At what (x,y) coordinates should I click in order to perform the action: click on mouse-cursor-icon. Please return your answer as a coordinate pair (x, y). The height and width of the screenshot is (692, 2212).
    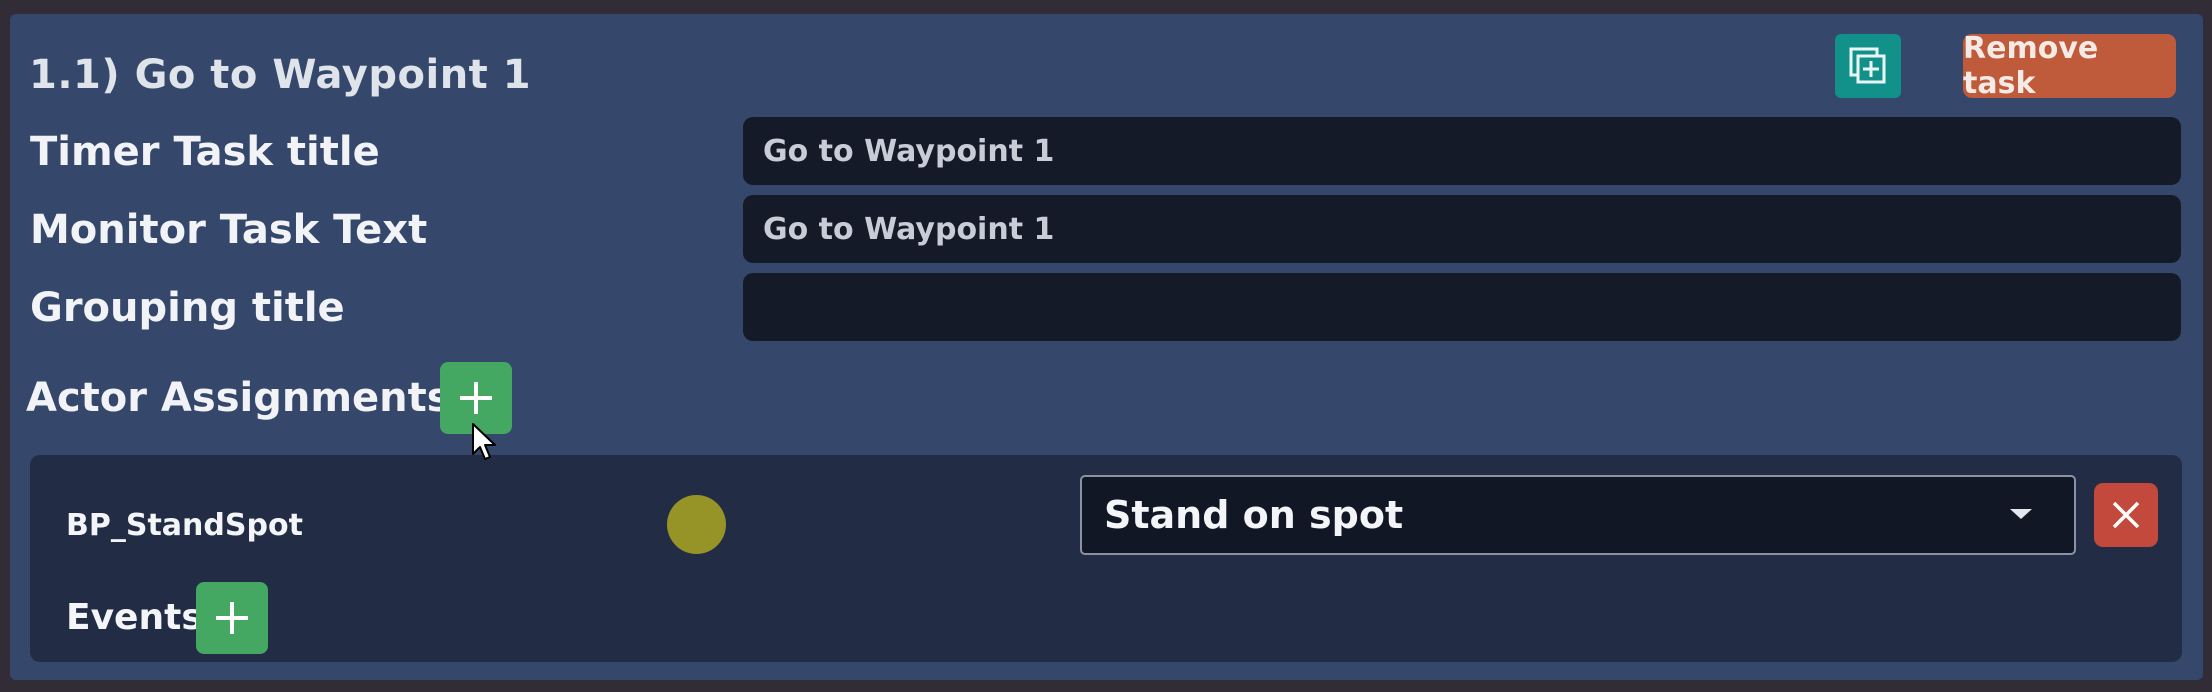
    Looking at the image, I should click on (485, 445).